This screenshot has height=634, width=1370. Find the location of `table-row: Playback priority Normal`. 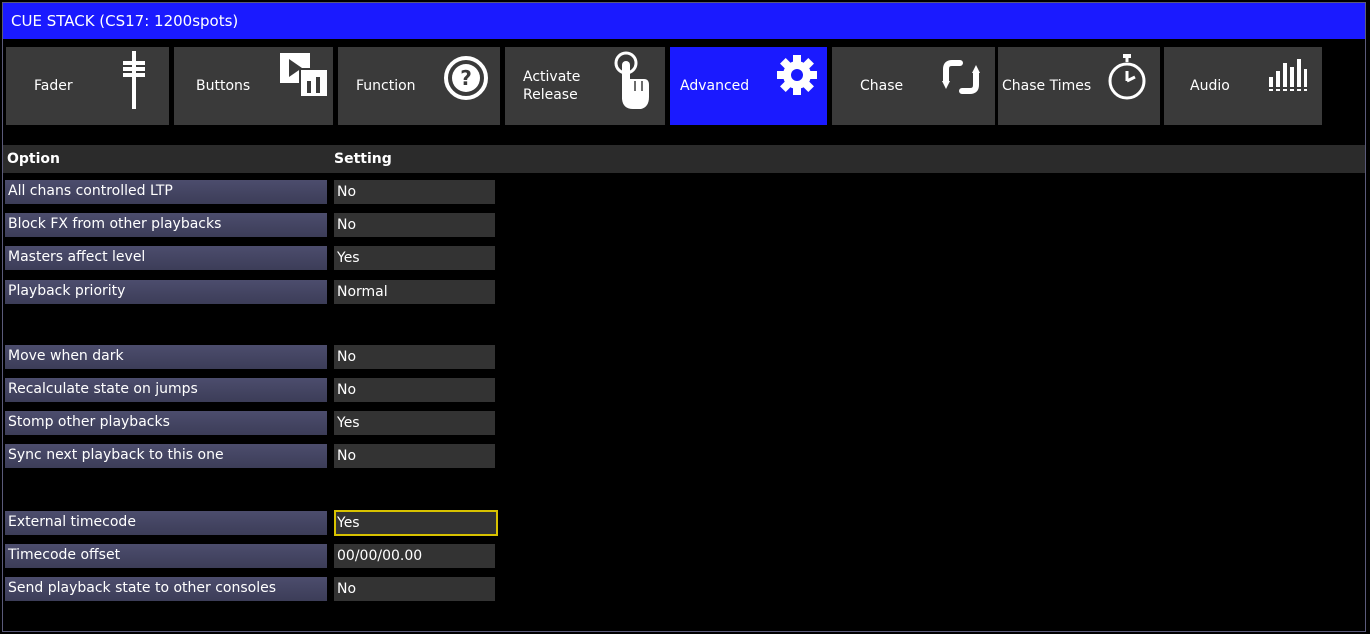

table-row: Playback priority Normal is located at coordinates (253, 293).